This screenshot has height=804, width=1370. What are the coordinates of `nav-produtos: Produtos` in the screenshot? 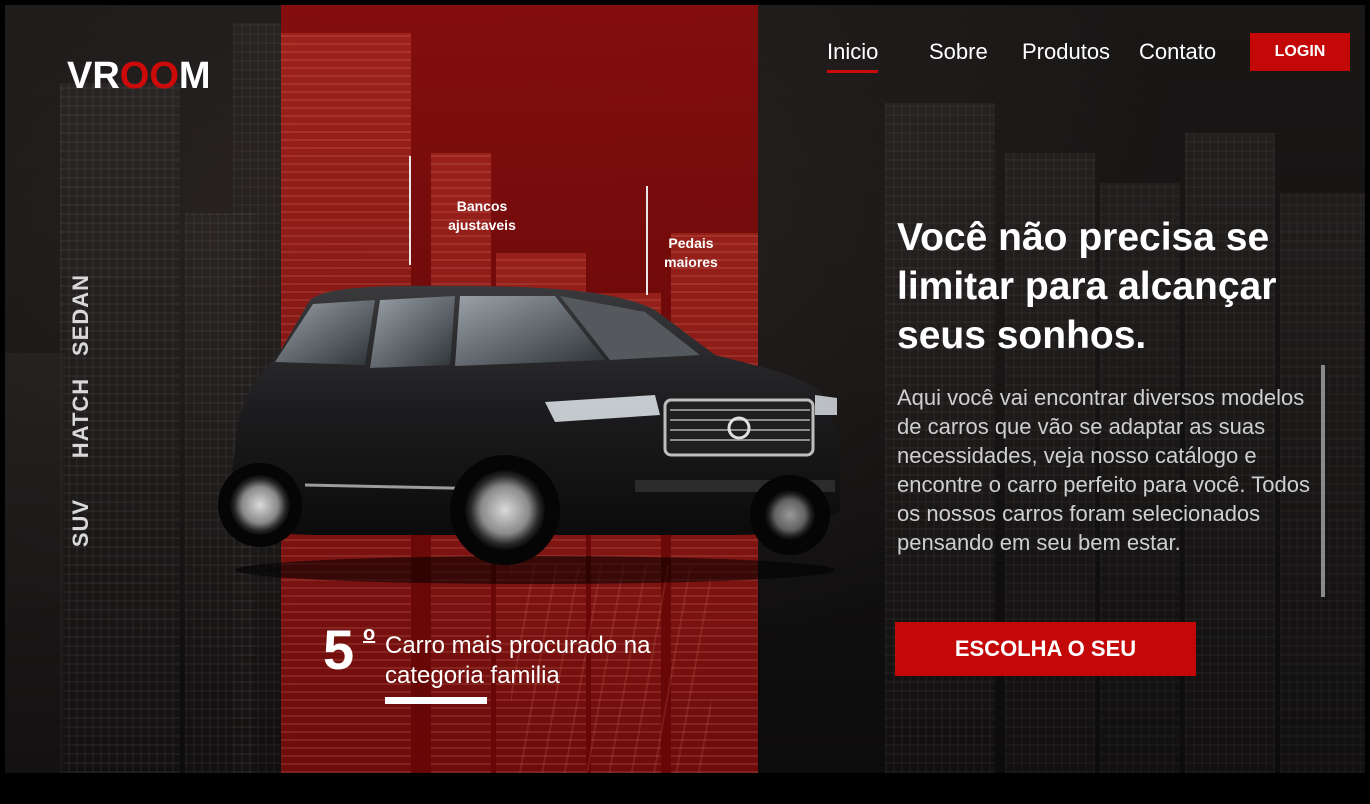 It's located at (1066, 52).